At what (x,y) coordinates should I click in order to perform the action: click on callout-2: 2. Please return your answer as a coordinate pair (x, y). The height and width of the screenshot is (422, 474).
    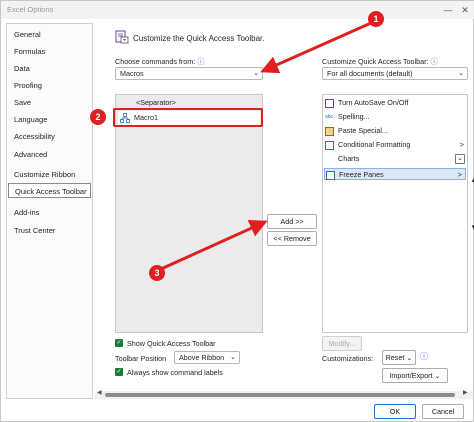
    Looking at the image, I should click on (98, 117).